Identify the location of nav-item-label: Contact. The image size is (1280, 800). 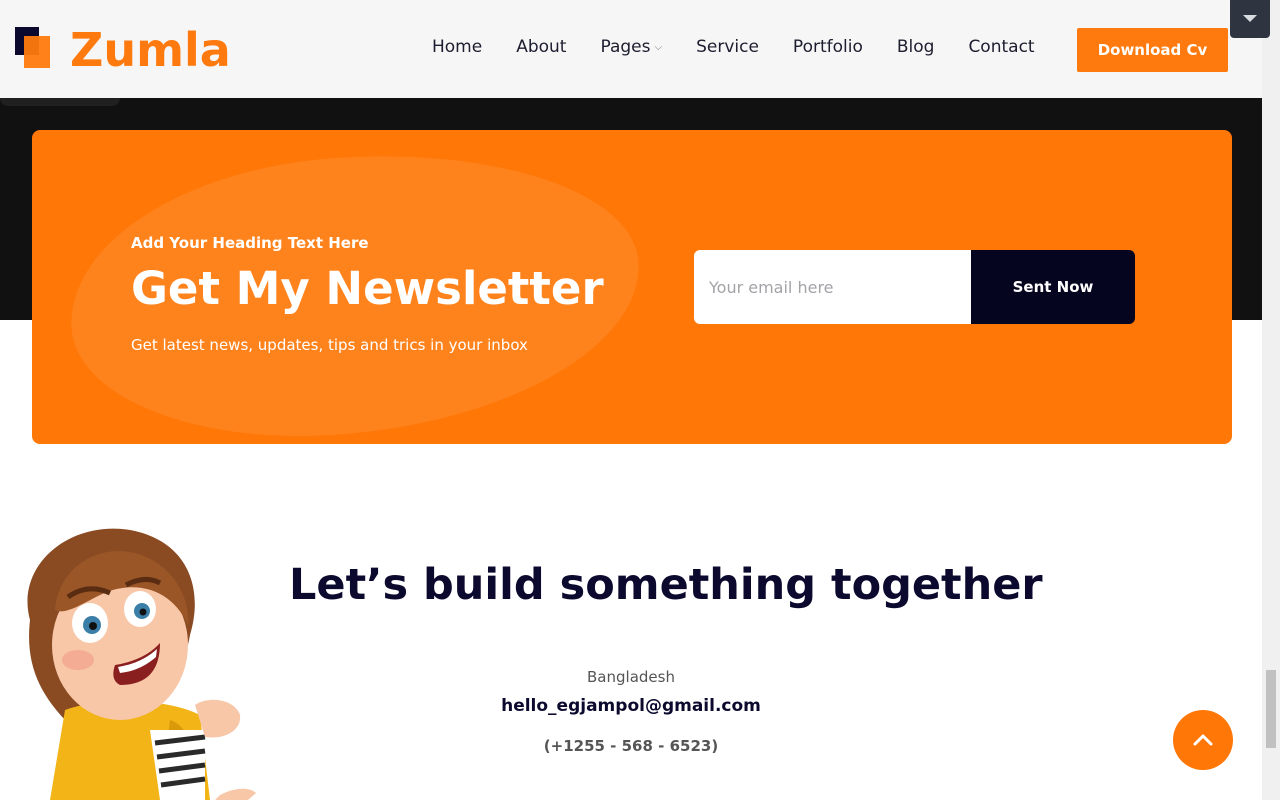
(1001, 47).